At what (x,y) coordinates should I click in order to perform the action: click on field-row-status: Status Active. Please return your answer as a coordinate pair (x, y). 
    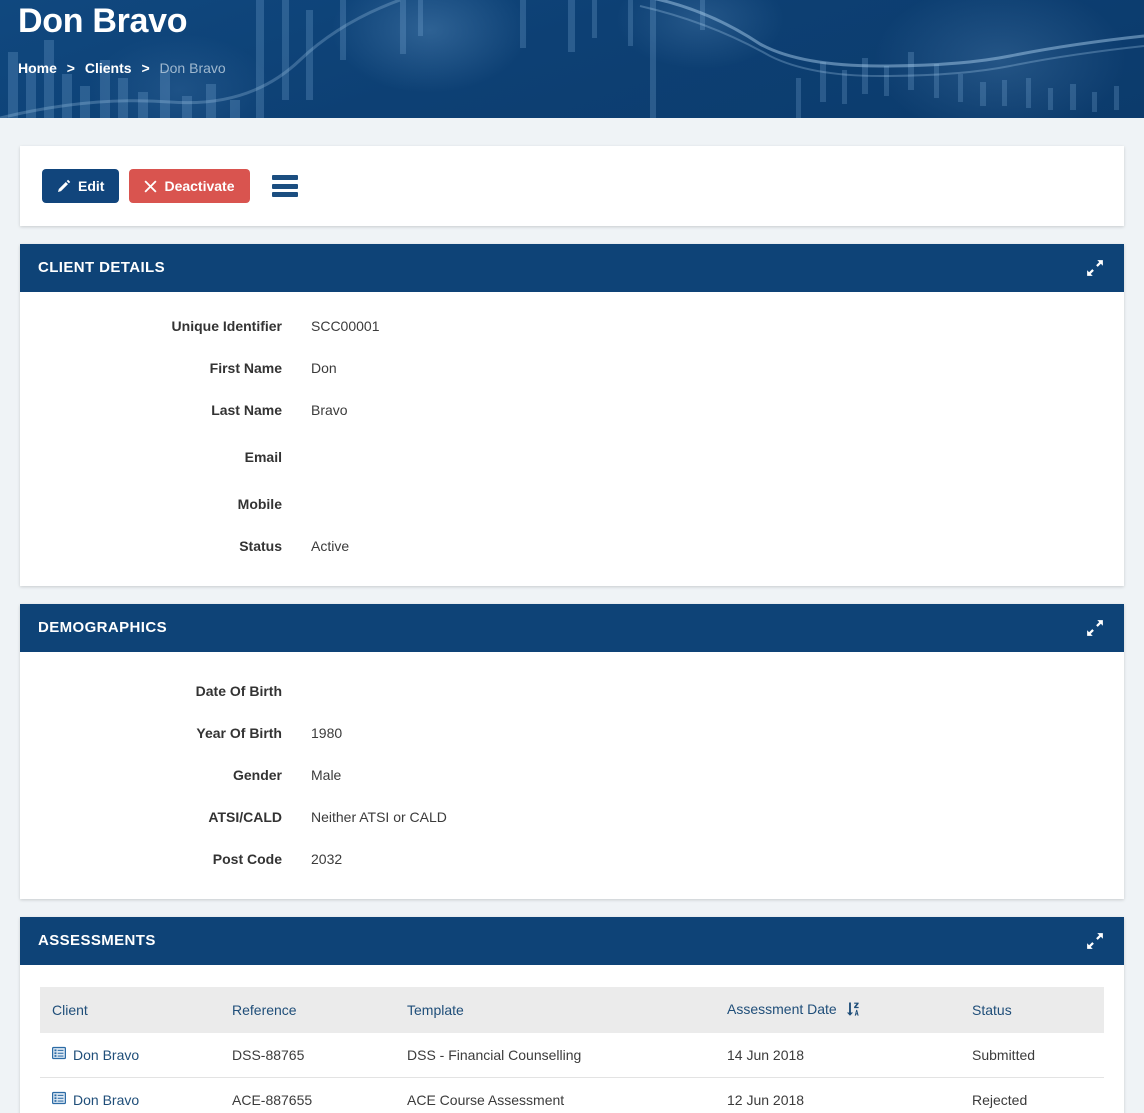
    Looking at the image, I should click on (572, 546).